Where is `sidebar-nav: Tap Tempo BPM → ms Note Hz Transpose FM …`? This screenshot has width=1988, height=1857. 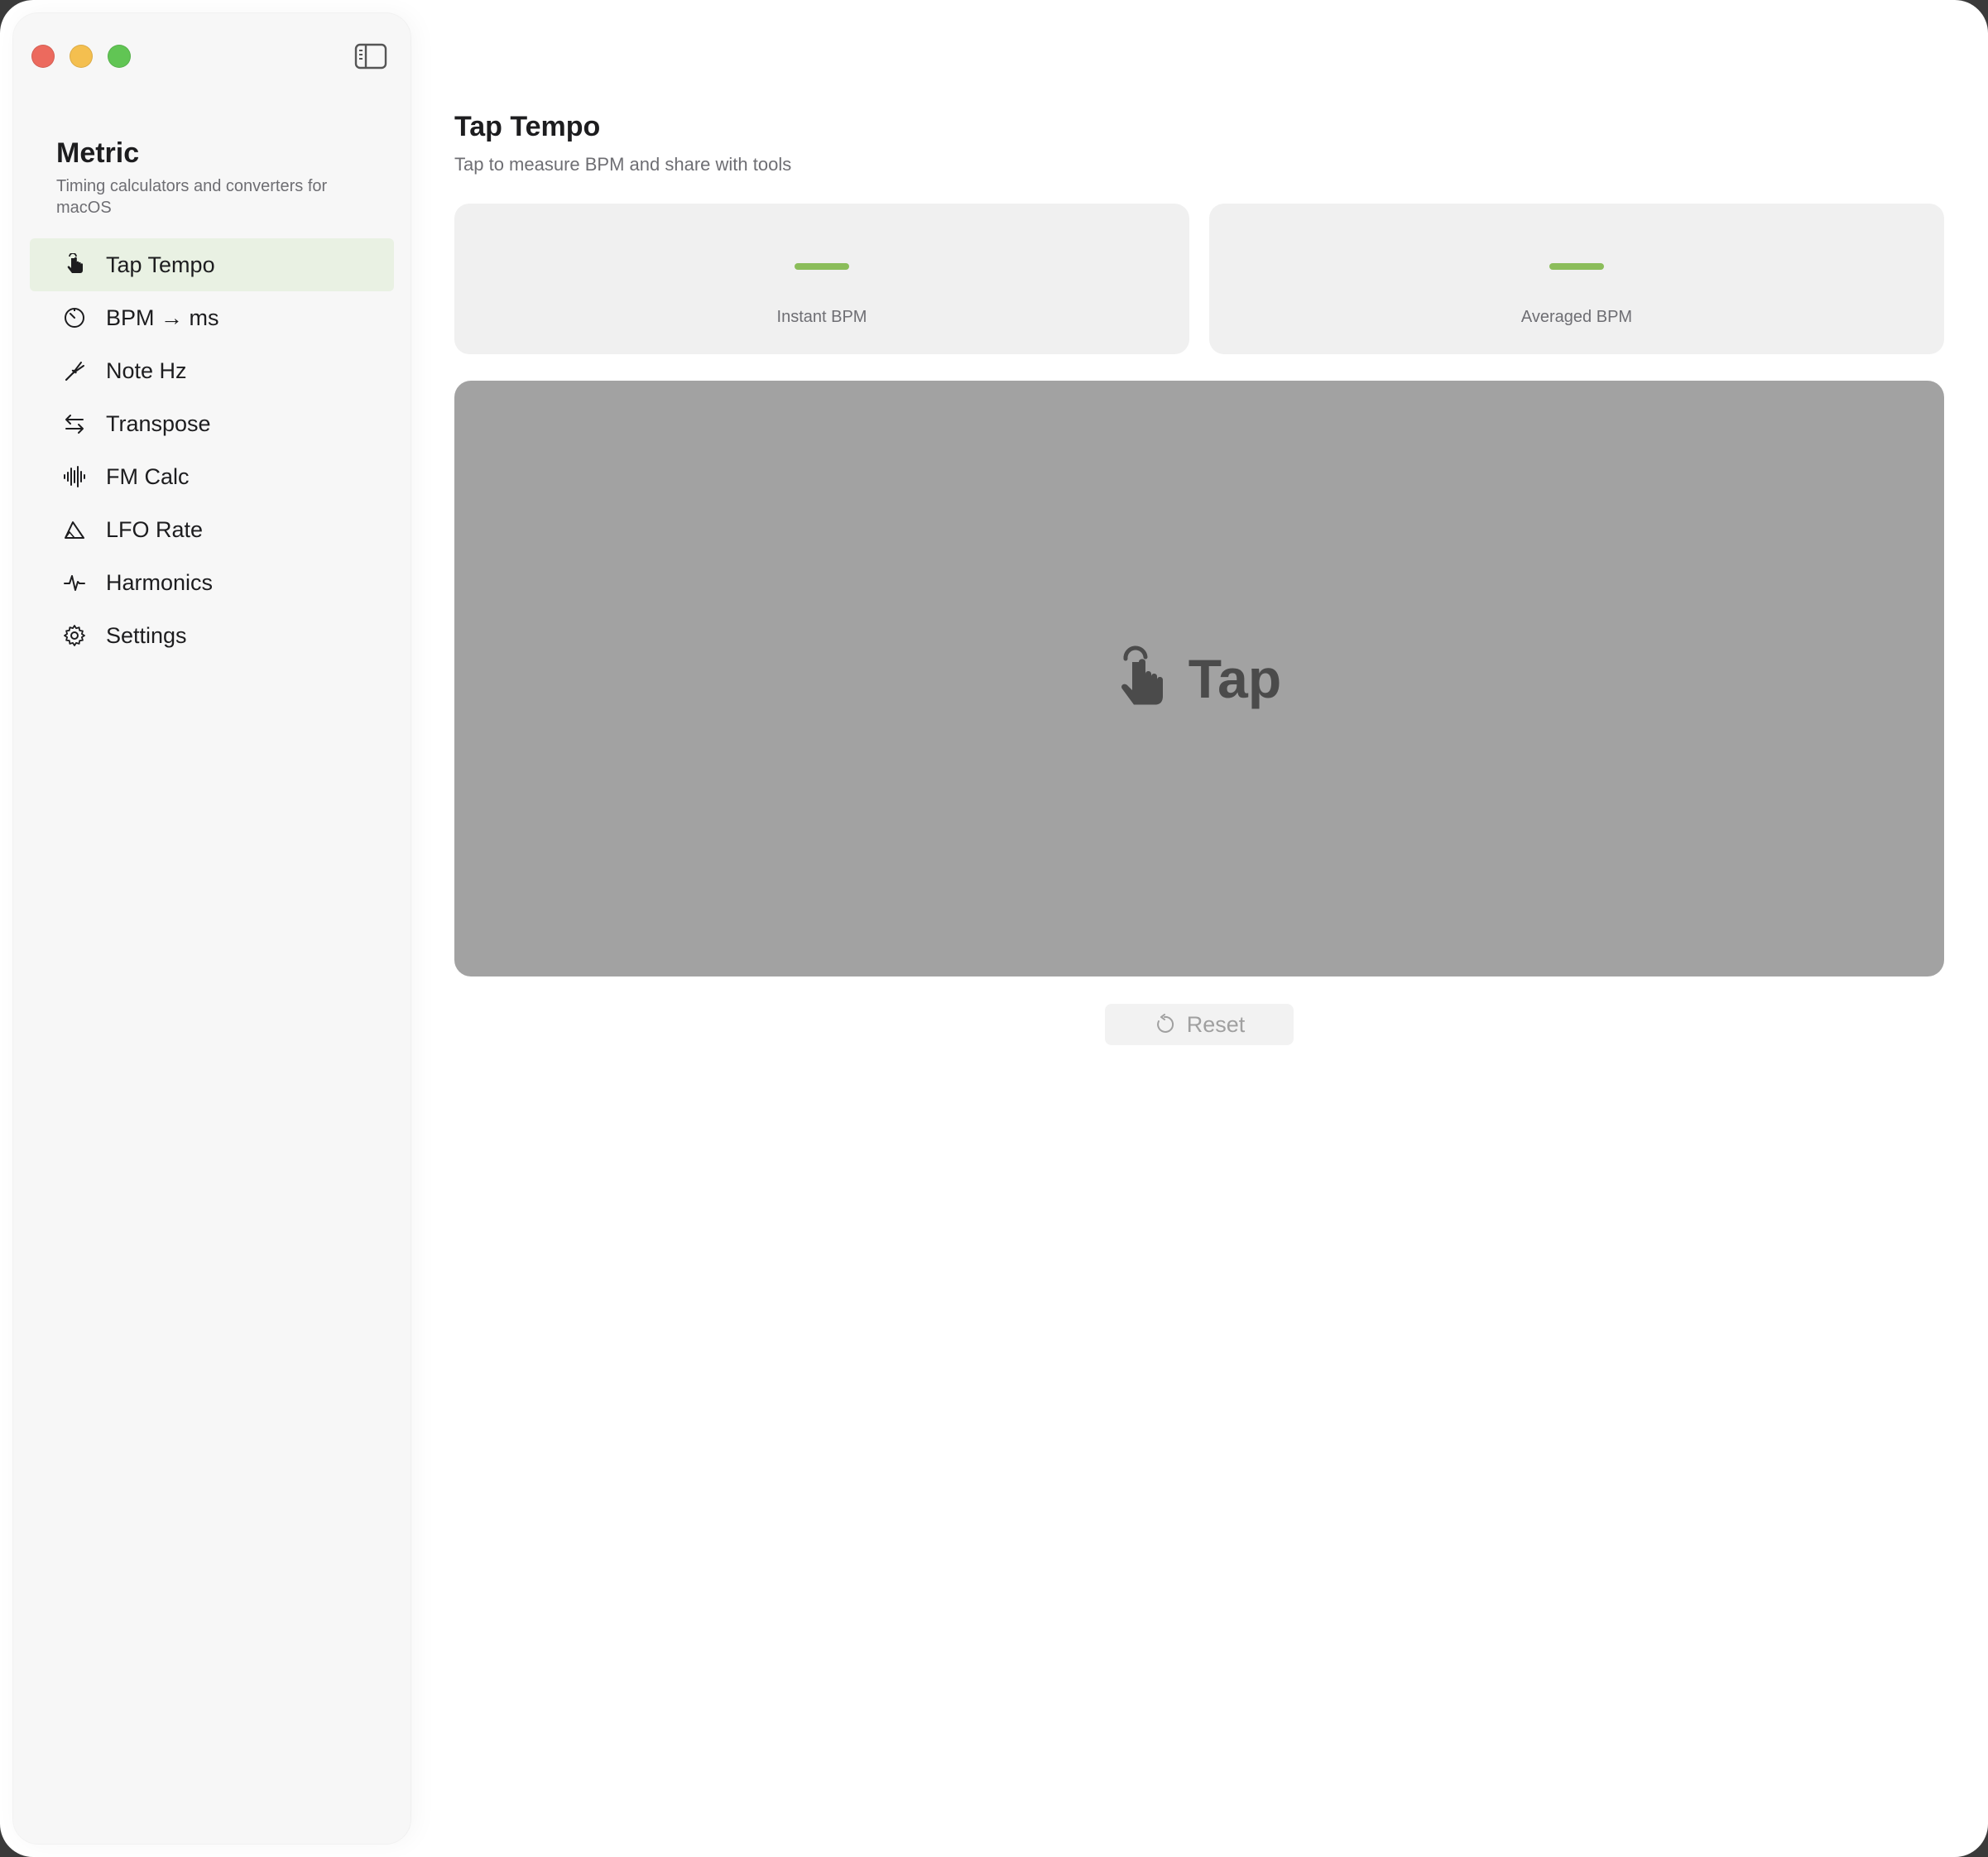
sidebar-nav: Tap Tempo BPM → ms Note Hz Transpose FM … is located at coordinates (212, 450).